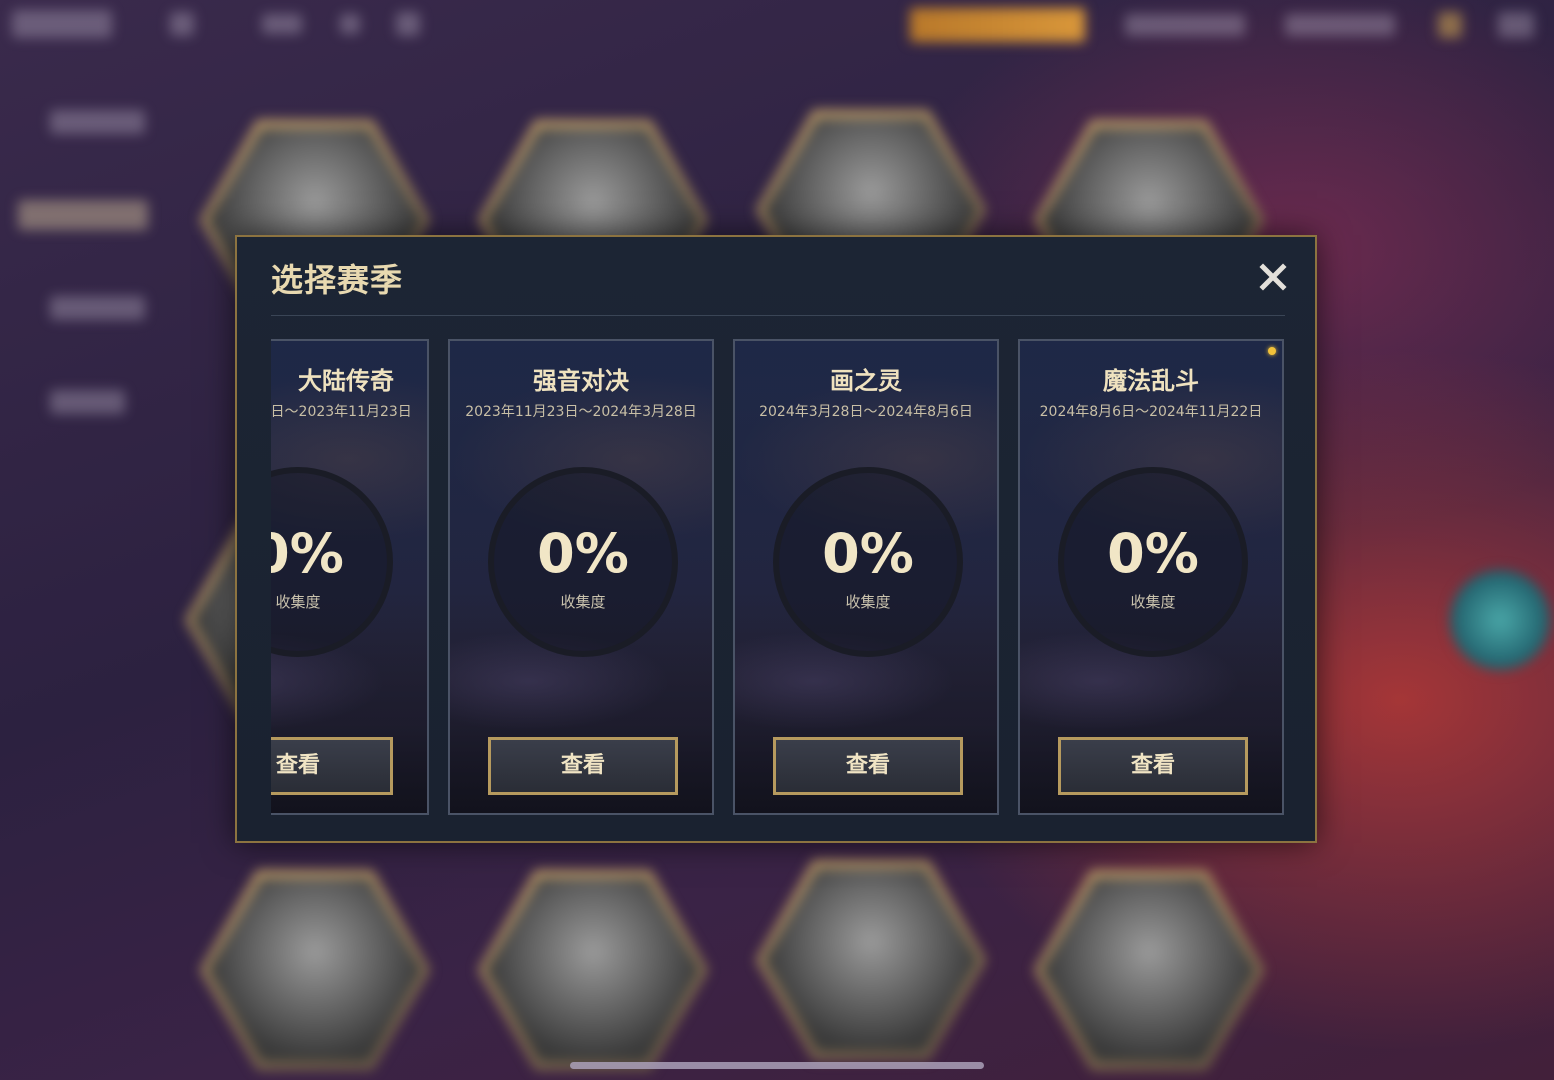  Describe the element at coordinates (866, 412) in the screenshot. I see `season-dates: 2024年3月28日～2024年8月6日` at that location.